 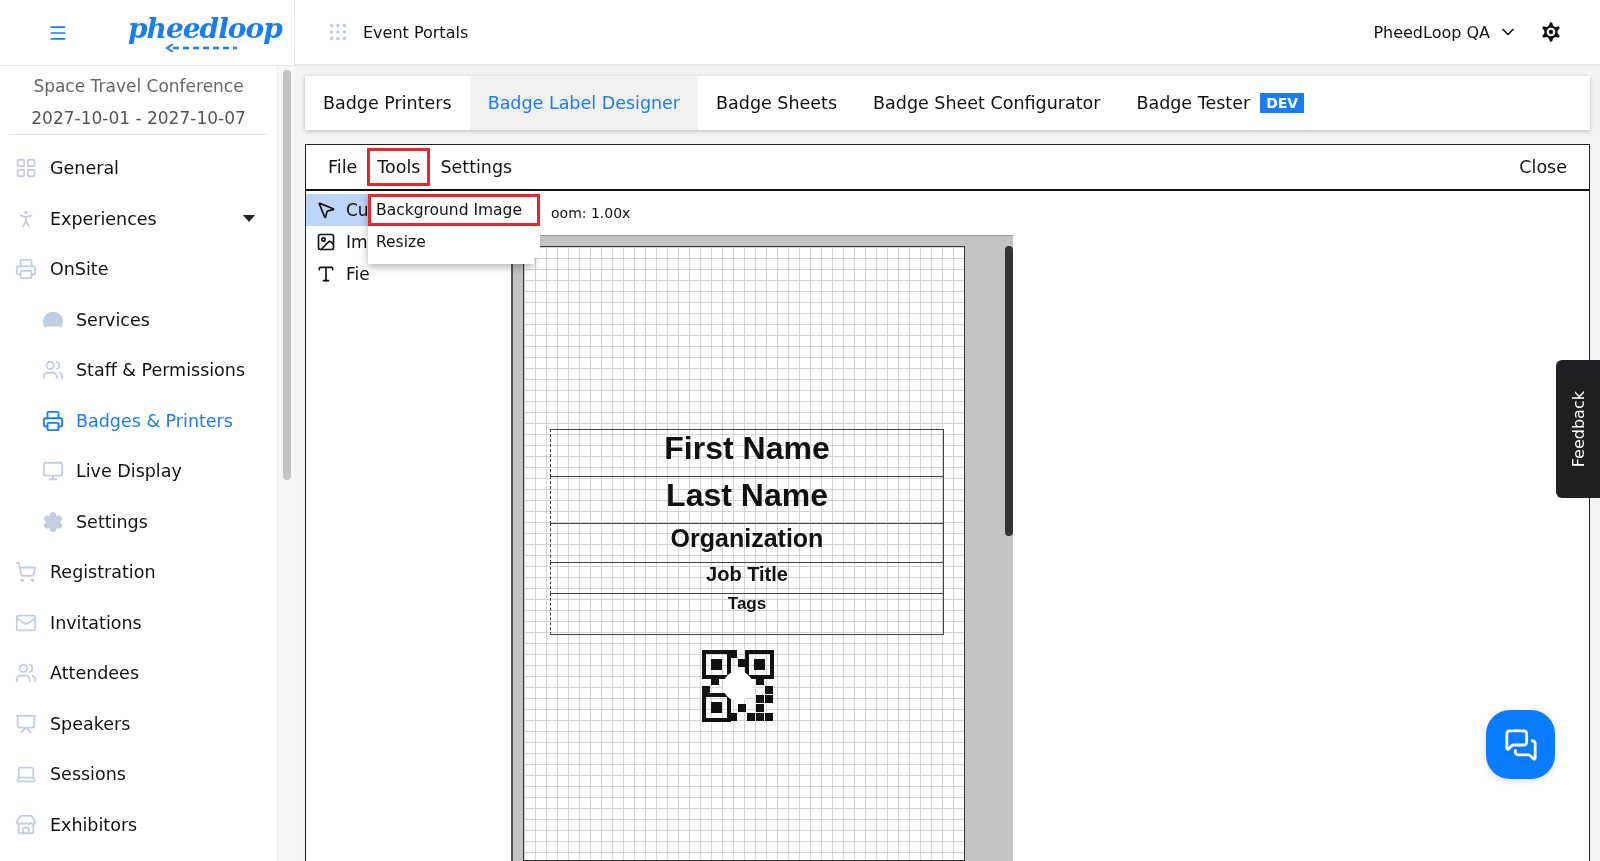 What do you see at coordinates (1282, 103) in the screenshot?
I see `dev-badge: DEV` at bounding box center [1282, 103].